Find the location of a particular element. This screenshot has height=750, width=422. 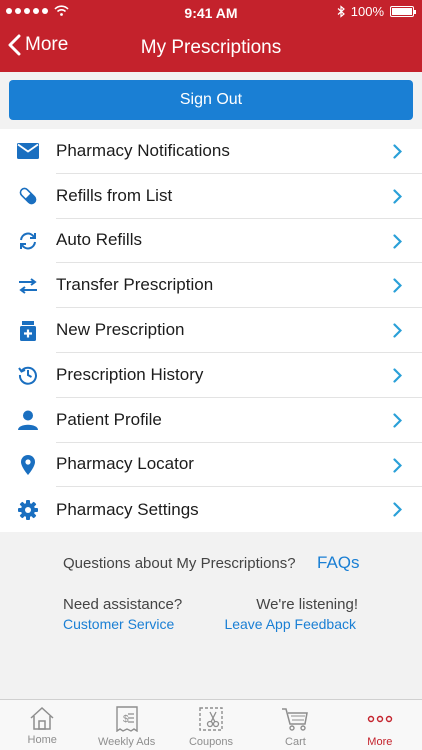

bluetooth-icon is located at coordinates (341, 11).